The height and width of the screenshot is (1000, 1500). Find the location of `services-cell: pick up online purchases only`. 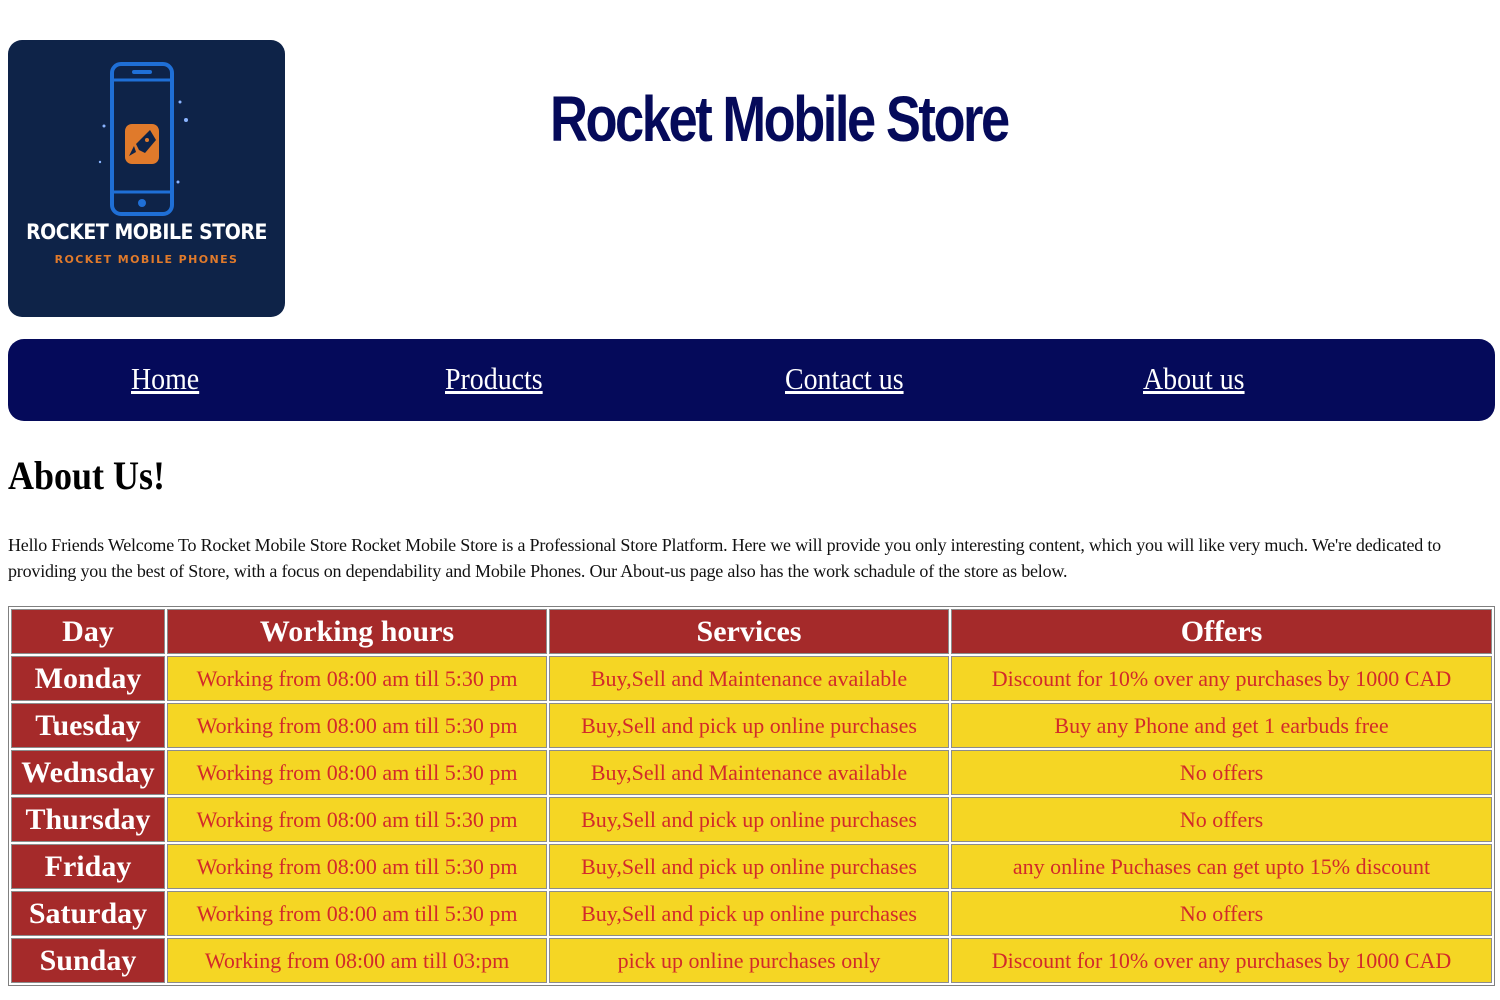

services-cell: pick up online purchases only is located at coordinates (749, 960).